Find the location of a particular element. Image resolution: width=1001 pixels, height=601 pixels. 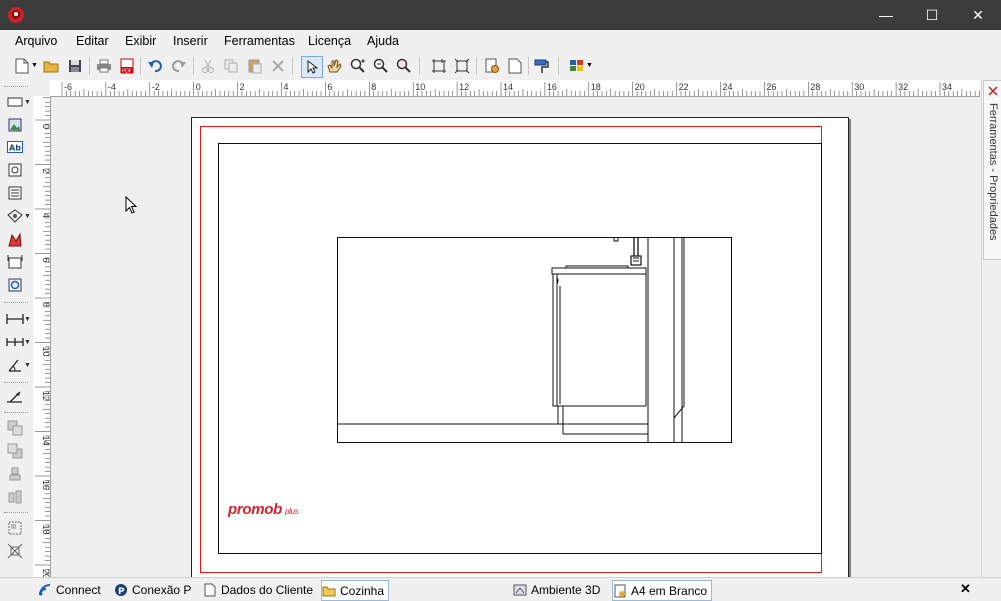

menu-ferramentas: Ferramentas is located at coordinates (259, 41).